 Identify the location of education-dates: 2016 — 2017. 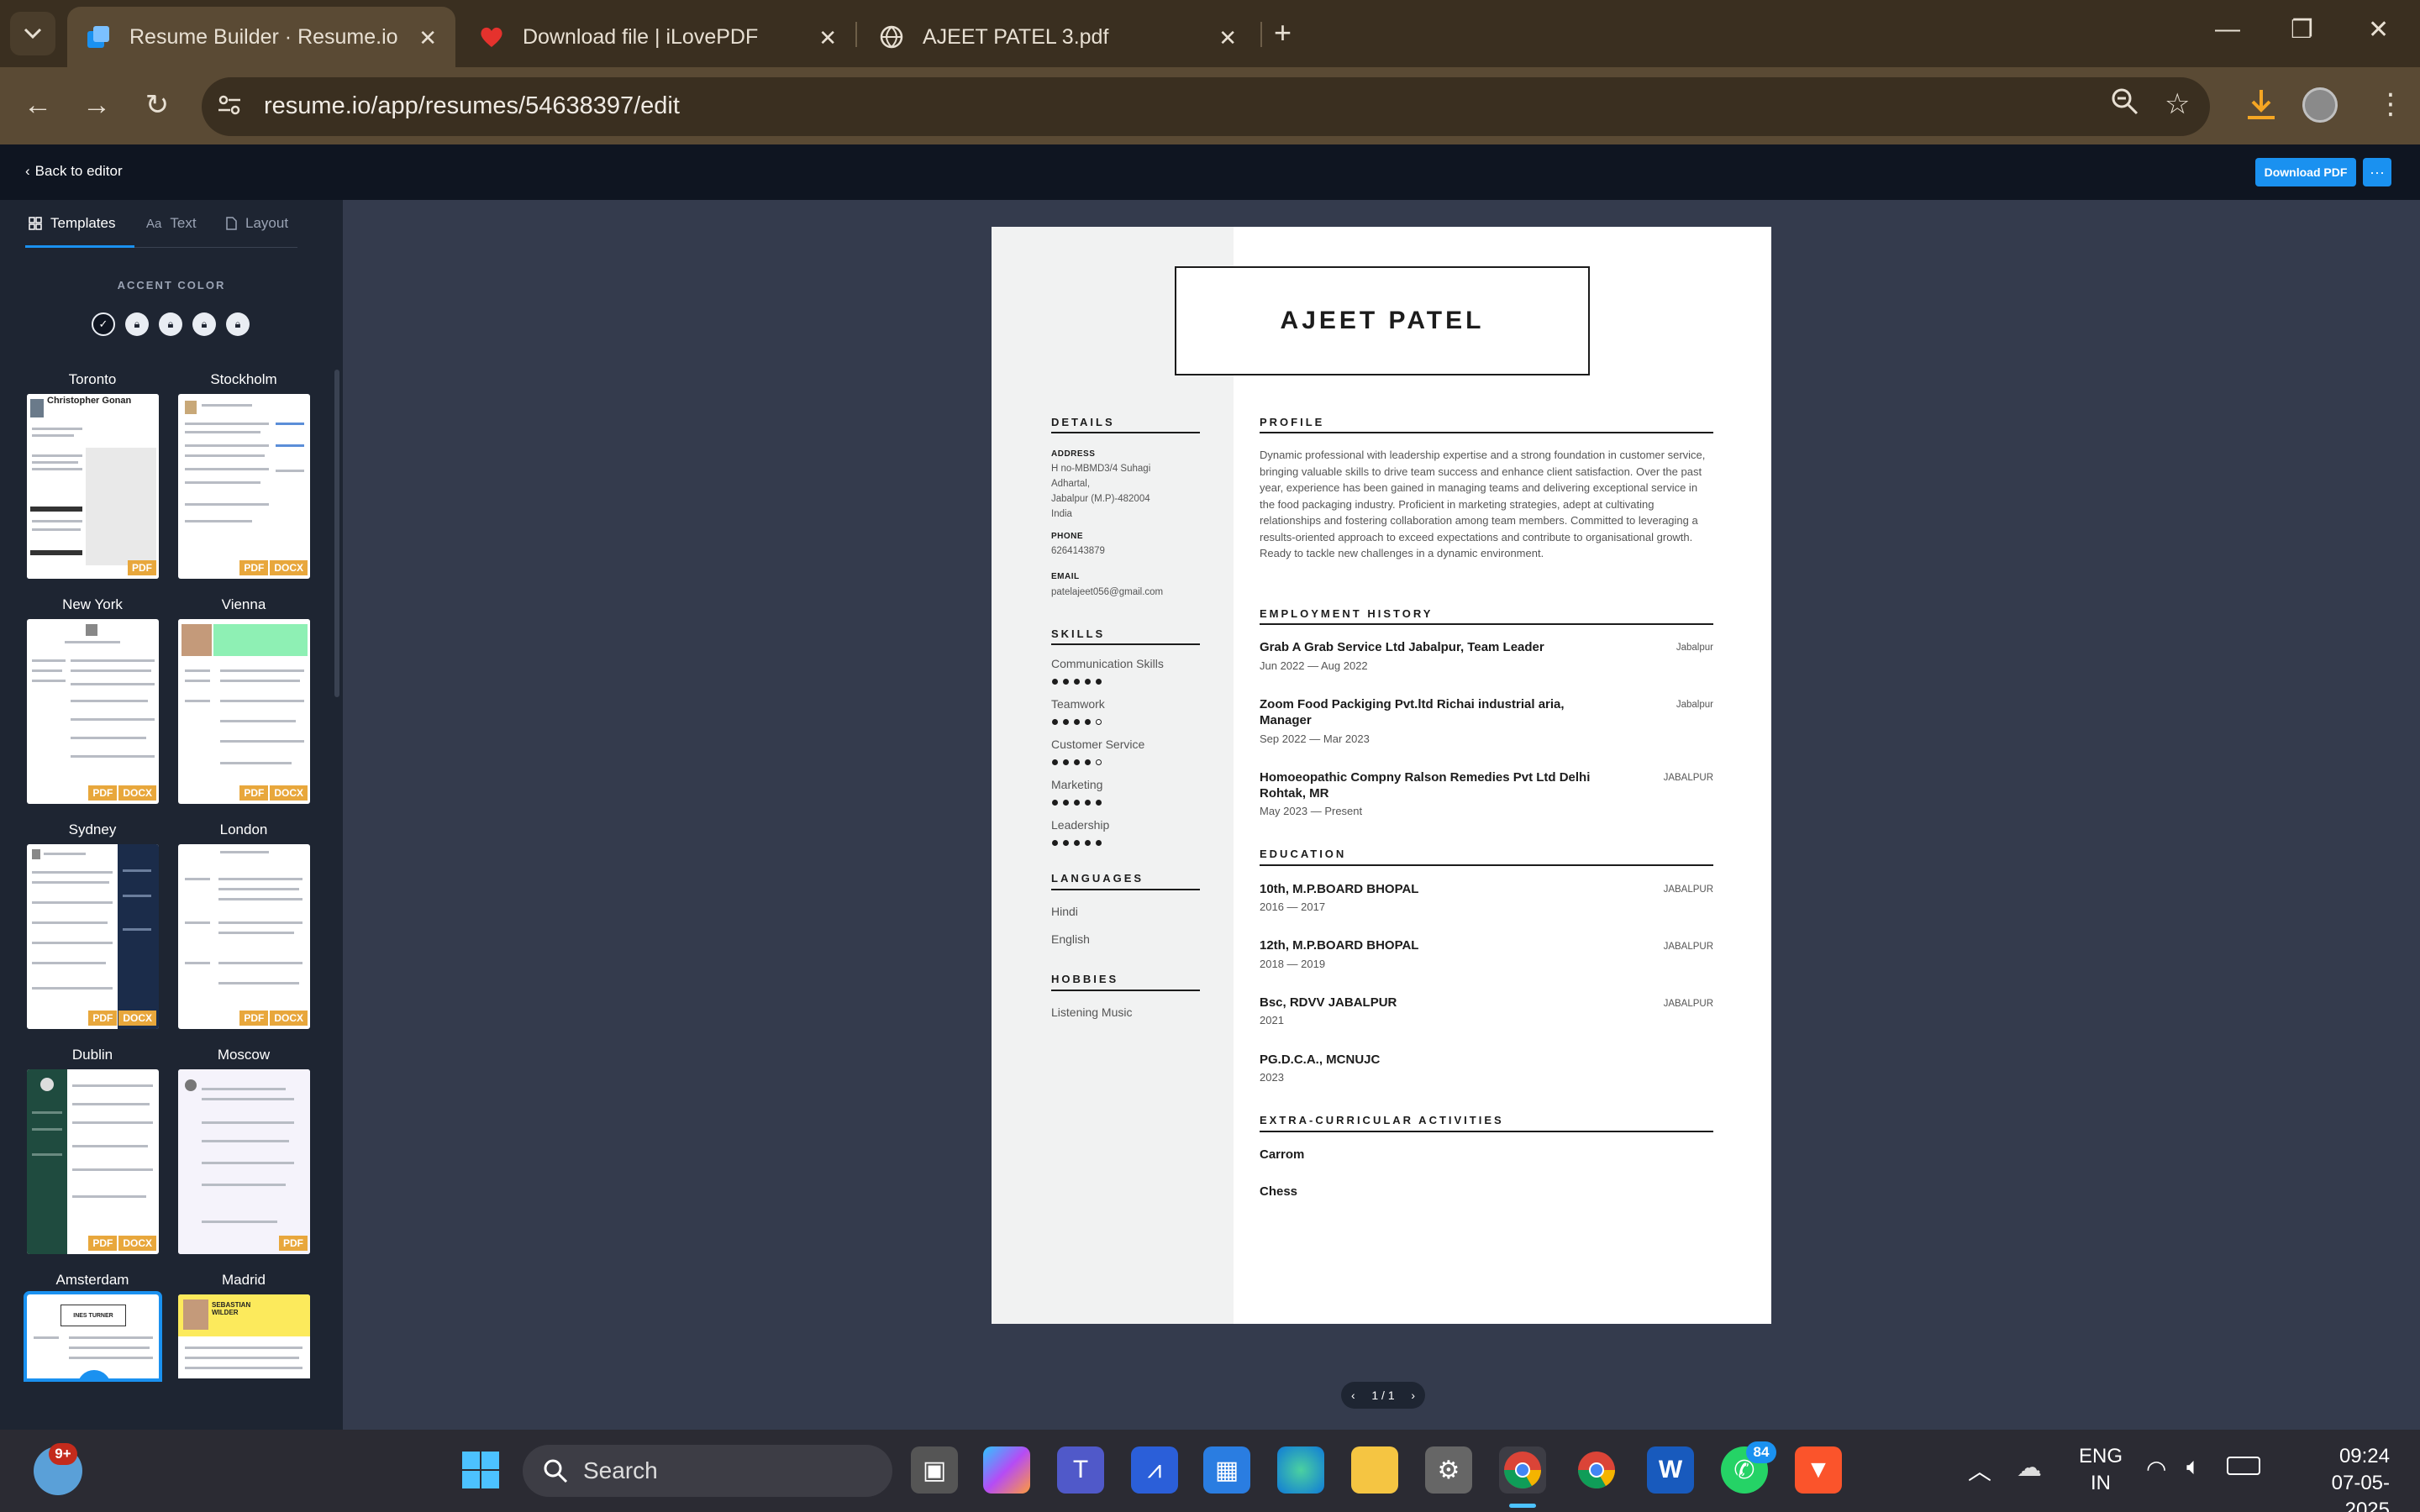
(1293, 906).